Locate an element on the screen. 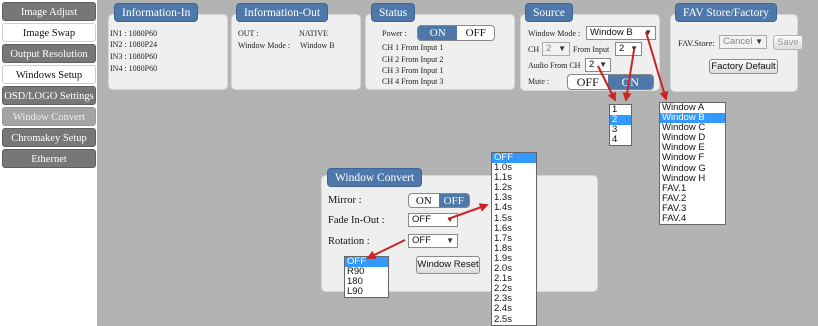  out-value: NATIVE is located at coordinates (313, 33).